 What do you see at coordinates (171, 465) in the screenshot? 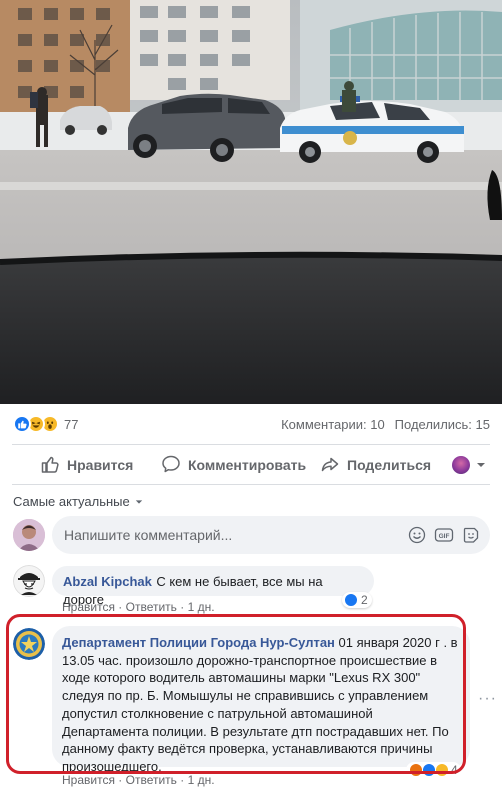
I see `comment-icon` at bounding box center [171, 465].